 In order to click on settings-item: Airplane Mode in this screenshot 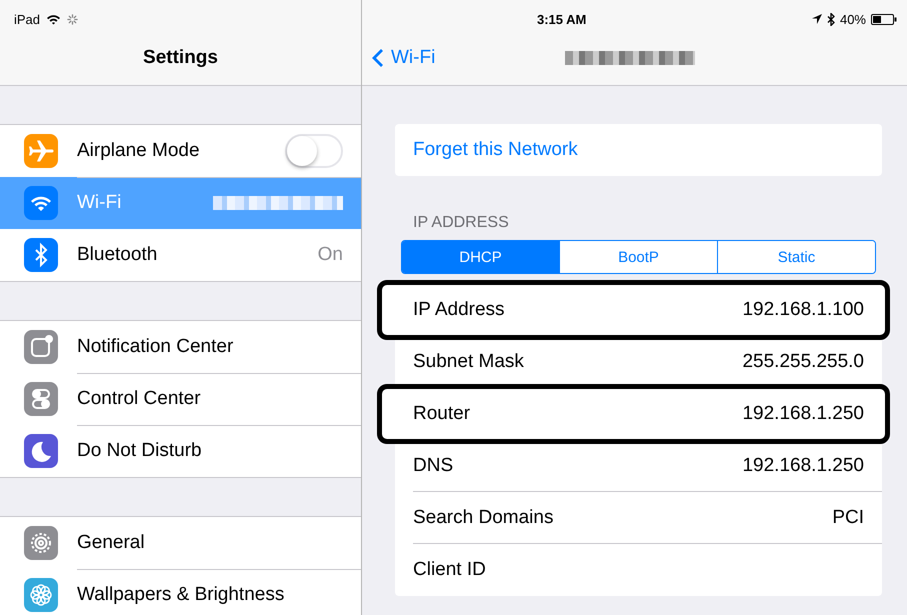, I will do `click(180, 151)`.